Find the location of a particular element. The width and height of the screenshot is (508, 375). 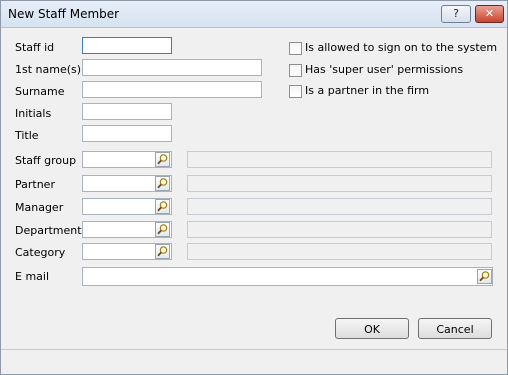

staff-group-label: Staff group is located at coordinates (46, 160).